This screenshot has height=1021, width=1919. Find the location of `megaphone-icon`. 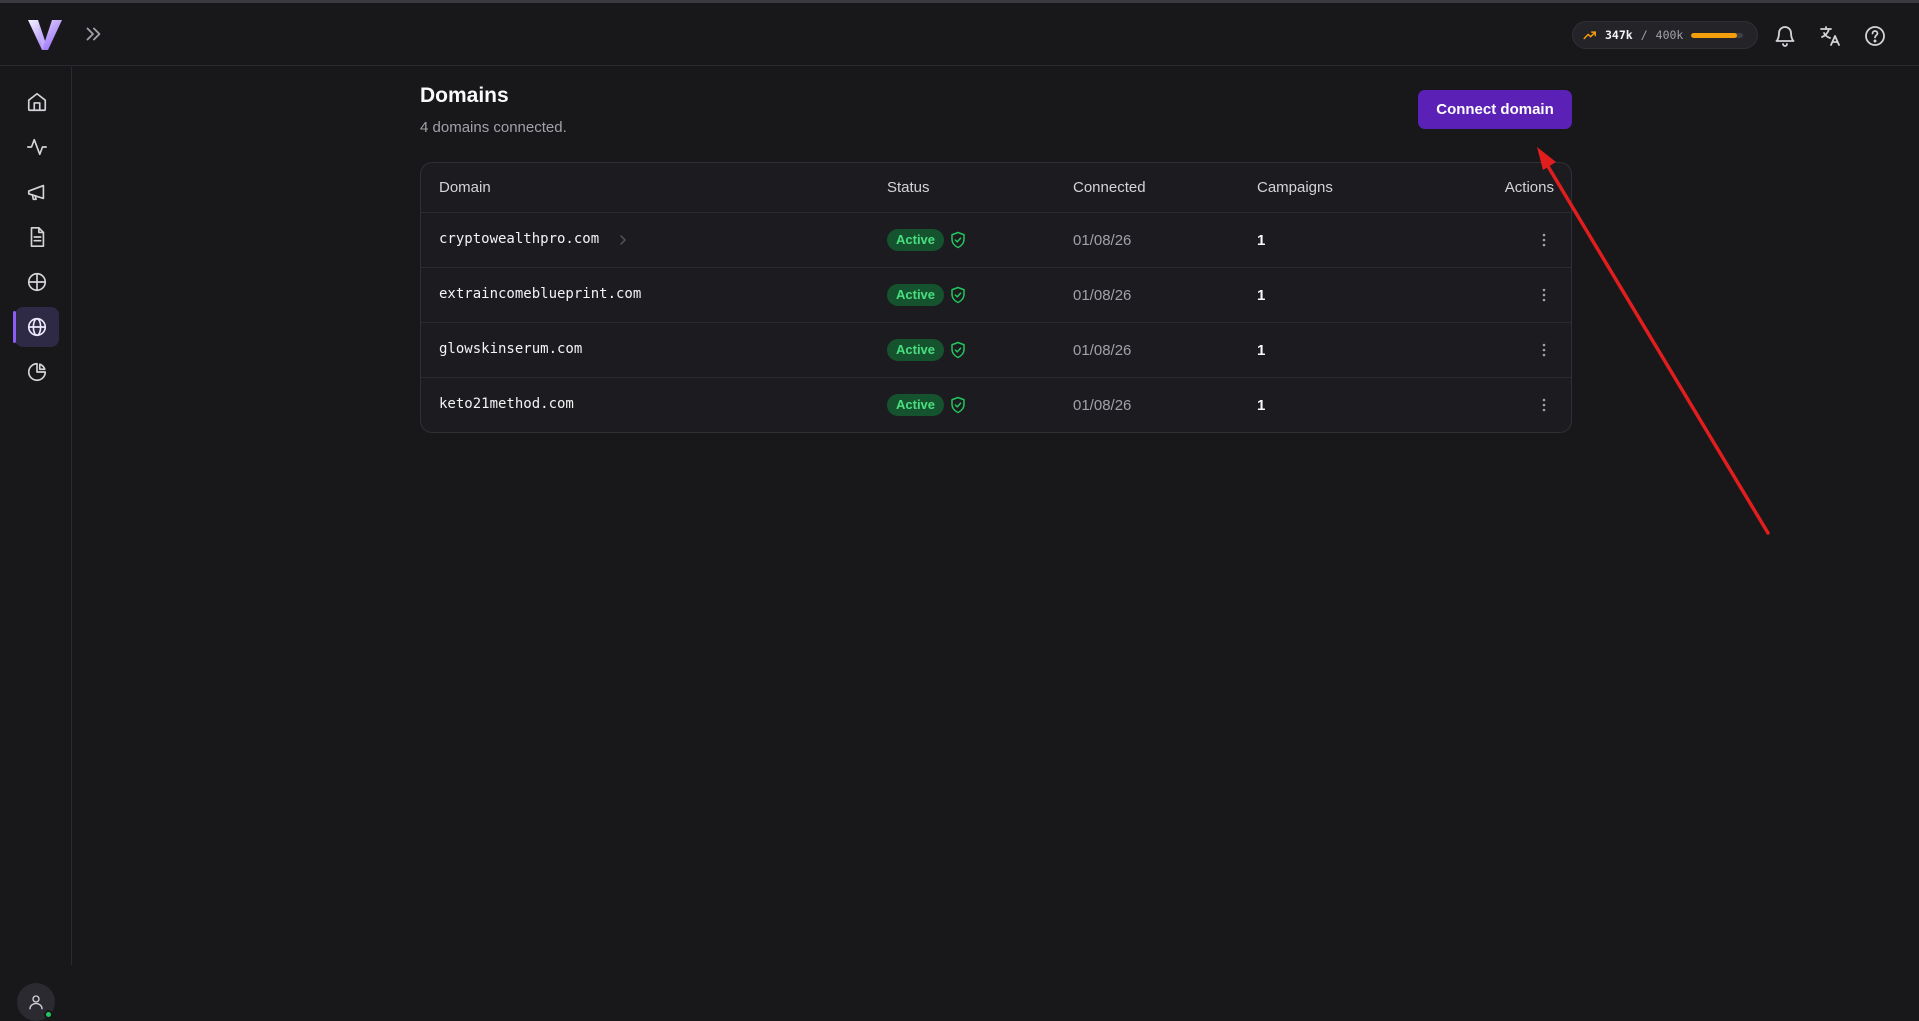

megaphone-icon is located at coordinates (36, 192).